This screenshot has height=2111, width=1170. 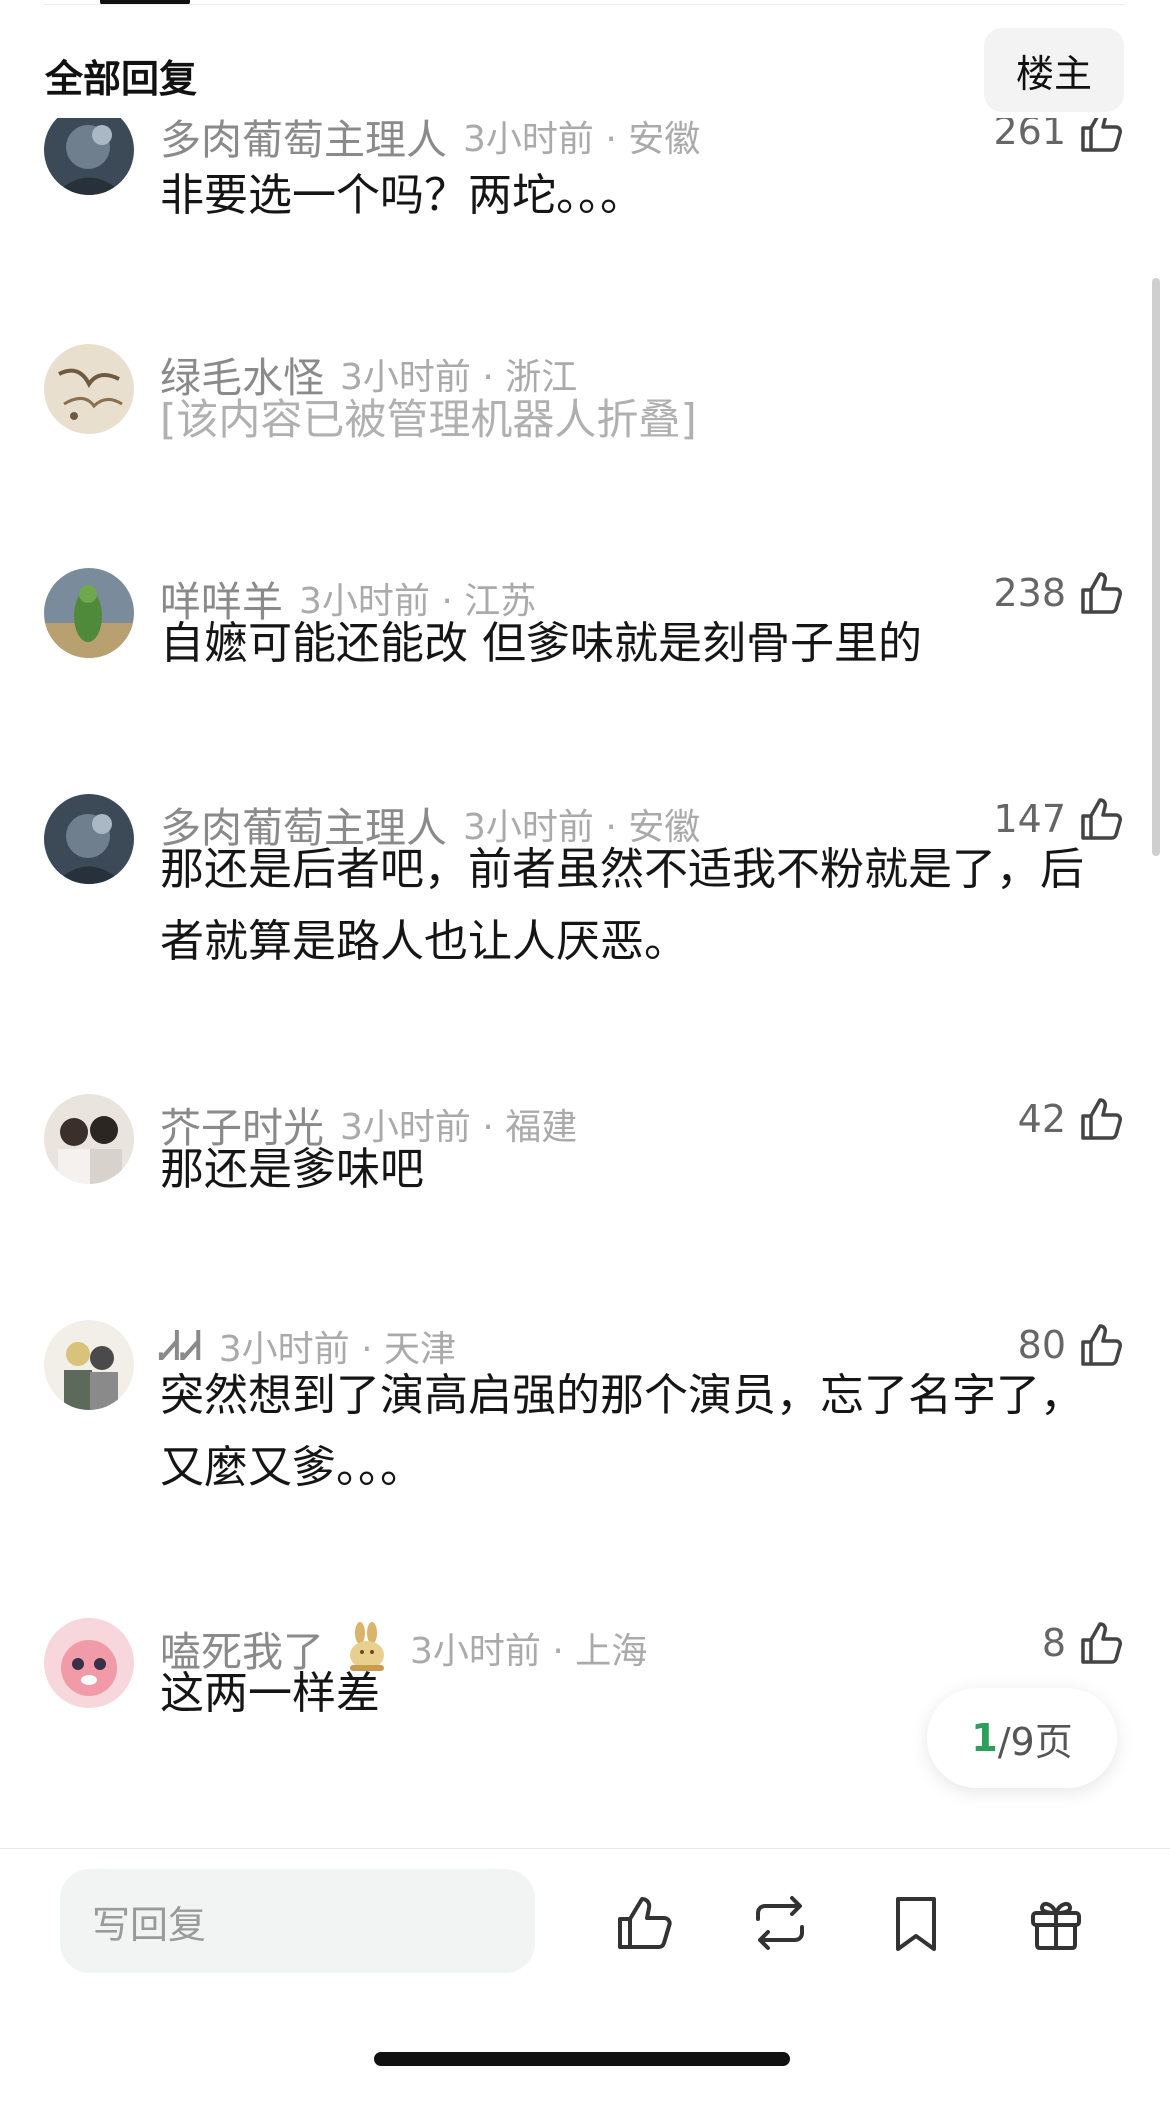 I want to click on comment-item: 多肉葡萄主理人 3小时前 · 安徽 261 非要选一个吗？两坨。。。, so click(x=585, y=203).